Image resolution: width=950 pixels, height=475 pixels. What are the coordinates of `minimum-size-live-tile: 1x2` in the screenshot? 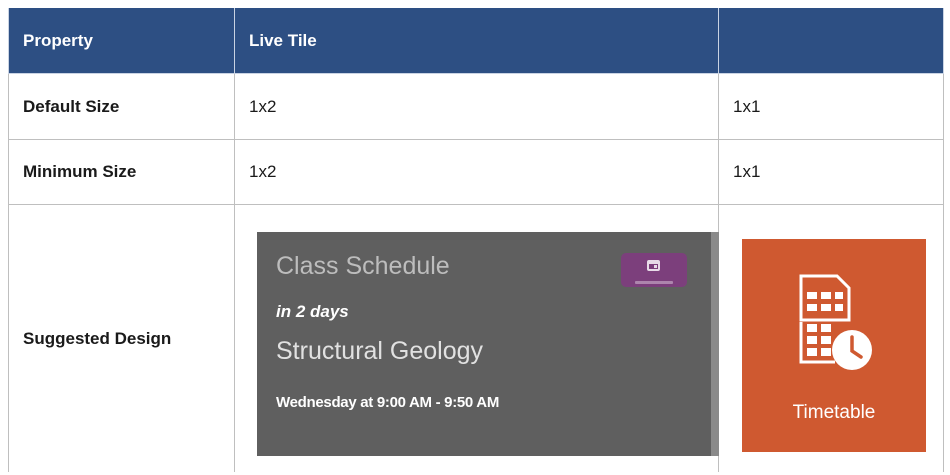 It's located at (476, 172).